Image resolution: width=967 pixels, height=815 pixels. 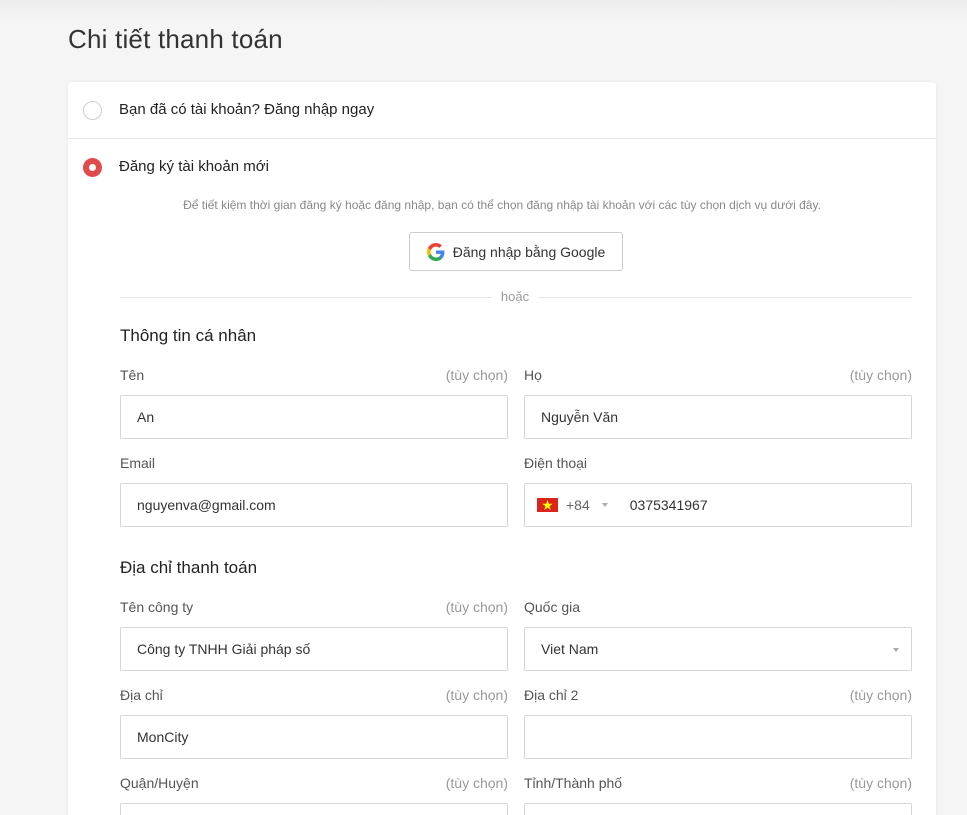 What do you see at coordinates (138, 463) in the screenshot?
I see `email-label: Email` at bounding box center [138, 463].